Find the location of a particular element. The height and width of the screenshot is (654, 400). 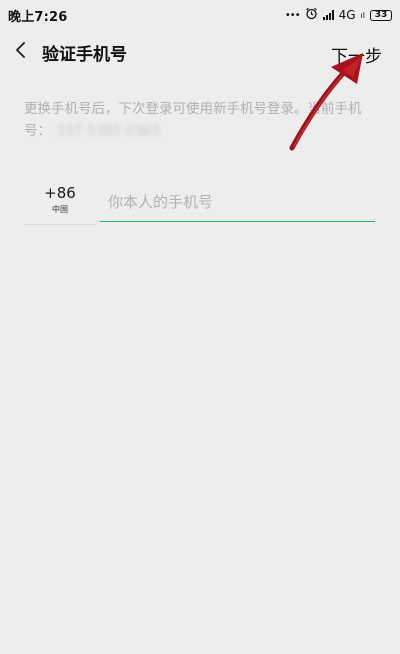

battery-level: 33 is located at coordinates (381, 14).